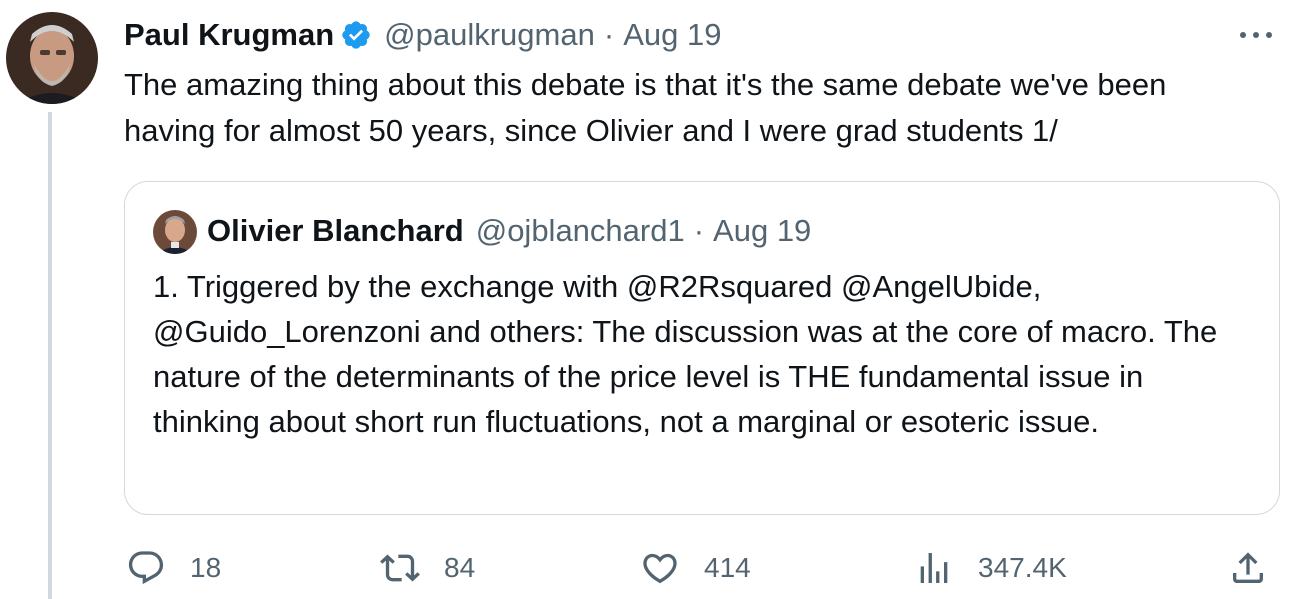  Describe the element at coordinates (206, 567) in the screenshot. I see `reply-count: 18` at that location.